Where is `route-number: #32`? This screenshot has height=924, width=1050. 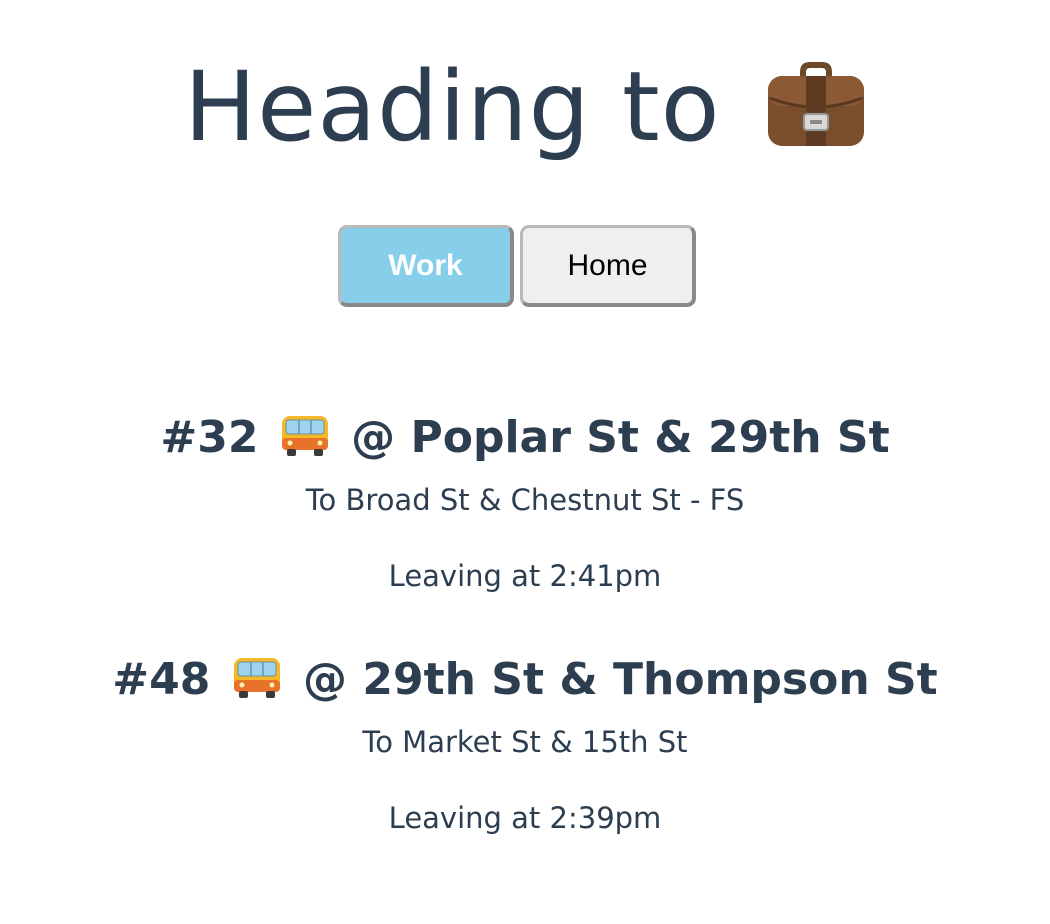
route-number: #32 is located at coordinates (209, 437).